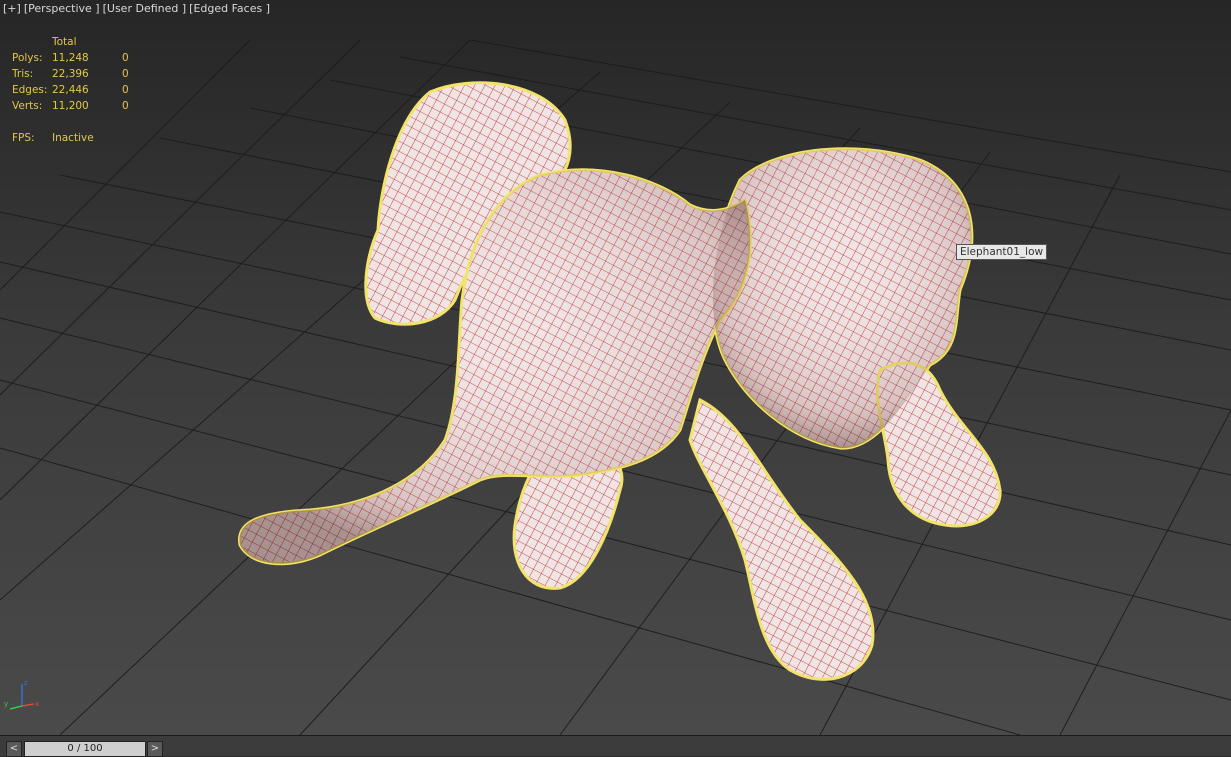 The image size is (1231, 757). What do you see at coordinates (12, 8) in the screenshot?
I see `viewport-plus-menu: [+]` at bounding box center [12, 8].